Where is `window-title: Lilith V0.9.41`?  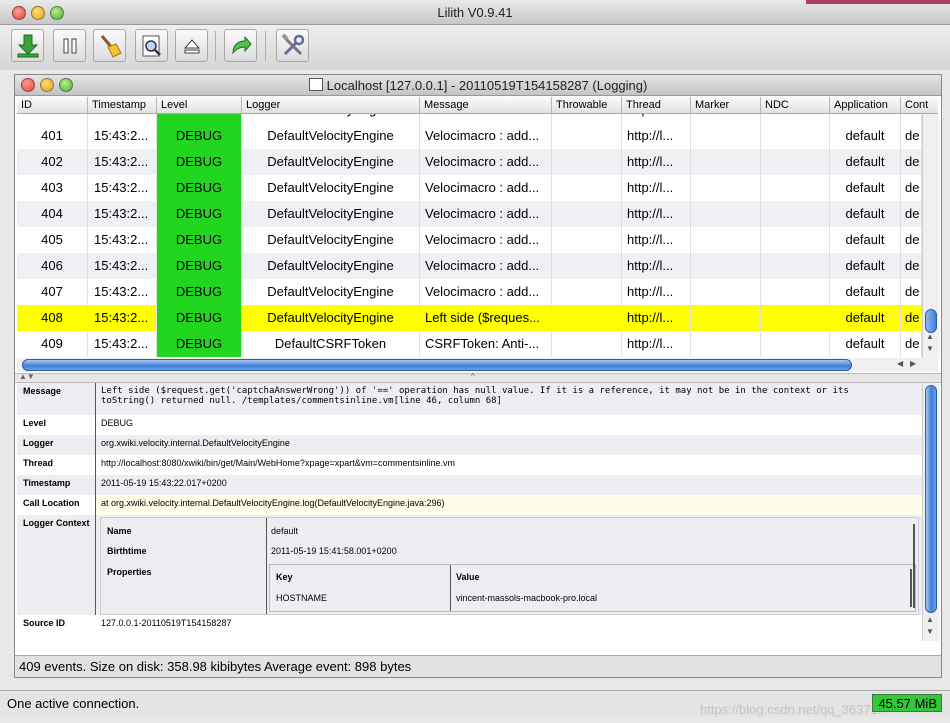 window-title: Lilith V0.9.41 is located at coordinates (475, 12).